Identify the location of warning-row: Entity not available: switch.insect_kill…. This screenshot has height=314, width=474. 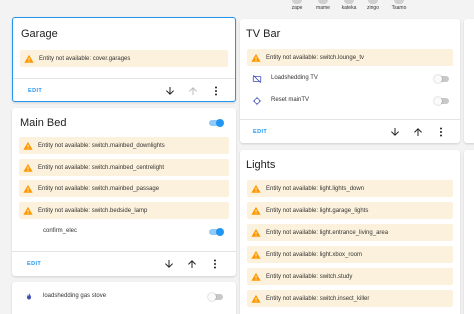
(350, 298).